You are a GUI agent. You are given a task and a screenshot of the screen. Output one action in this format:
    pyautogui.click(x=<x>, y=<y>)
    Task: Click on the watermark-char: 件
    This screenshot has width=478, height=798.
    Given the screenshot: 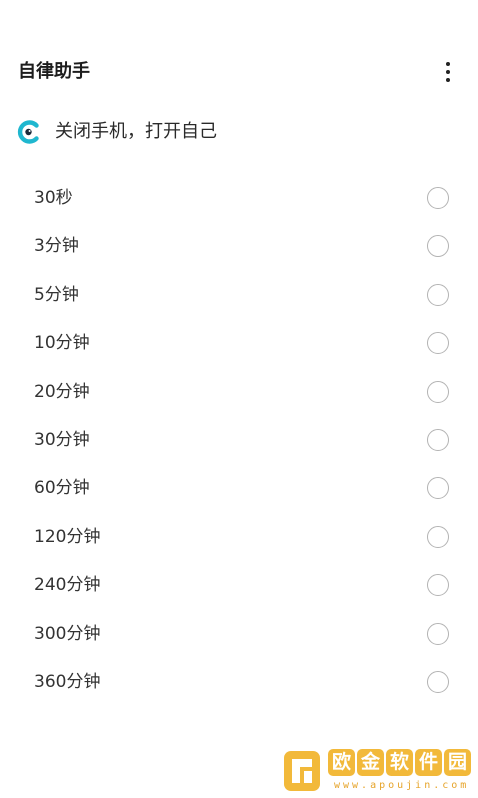 What is the action you would take?
    pyautogui.click(x=428, y=762)
    